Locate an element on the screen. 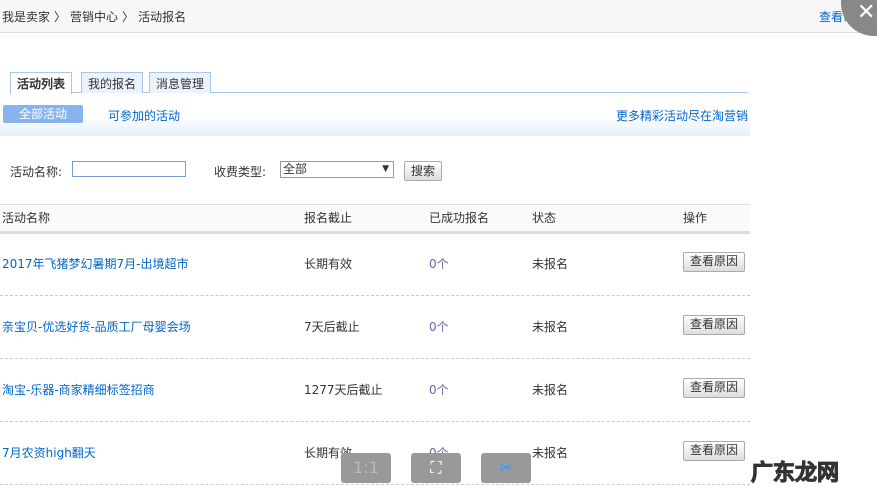  fit-screen-icon: ⛶ is located at coordinates (436, 467).